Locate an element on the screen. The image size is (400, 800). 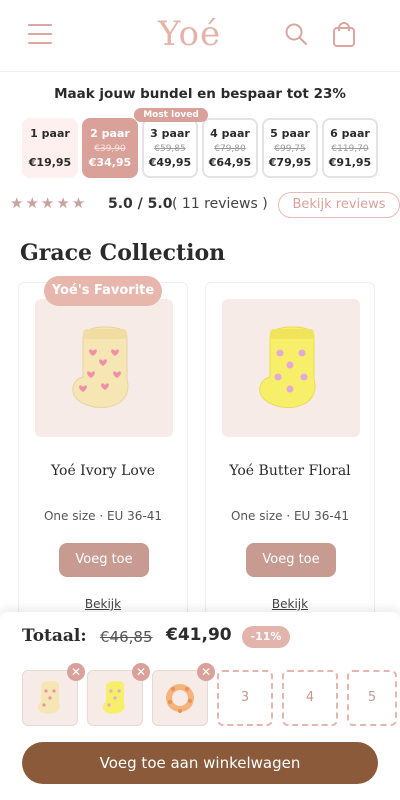
search-icon is located at coordinates (296, 35).